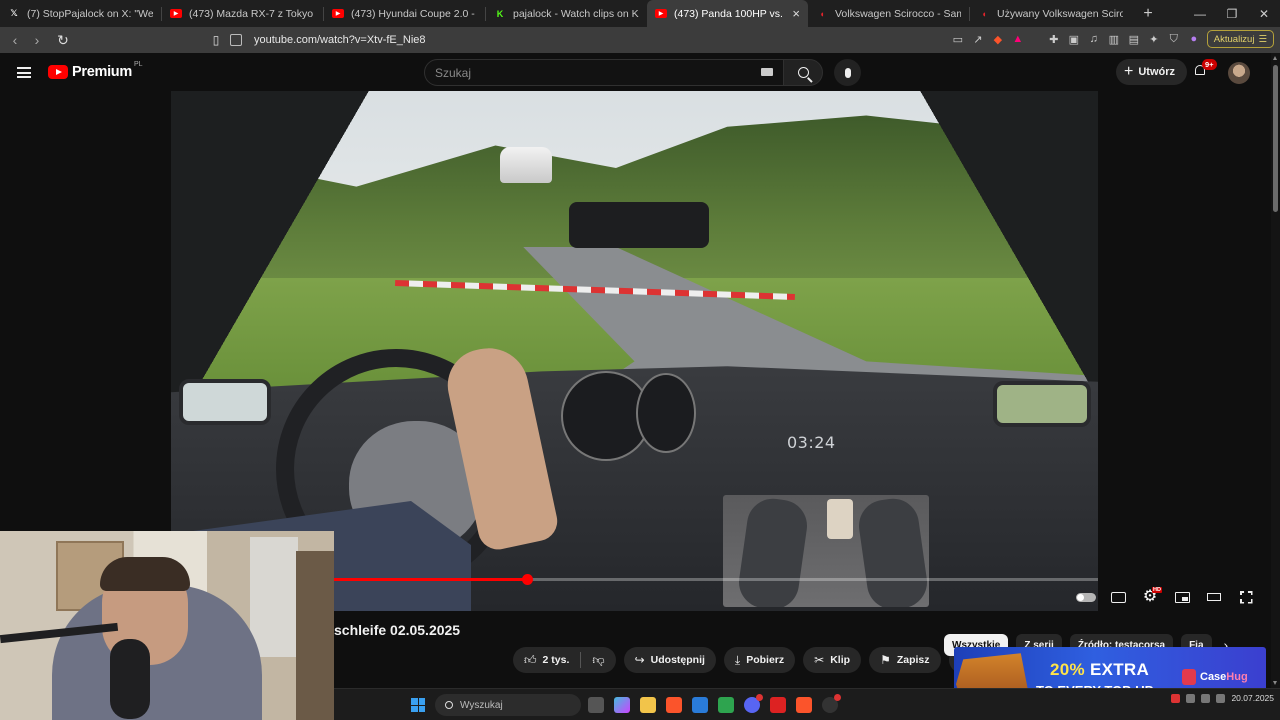 The height and width of the screenshot is (720, 1280). I want to click on casehug-logo: Case Hug, so click(1215, 677).